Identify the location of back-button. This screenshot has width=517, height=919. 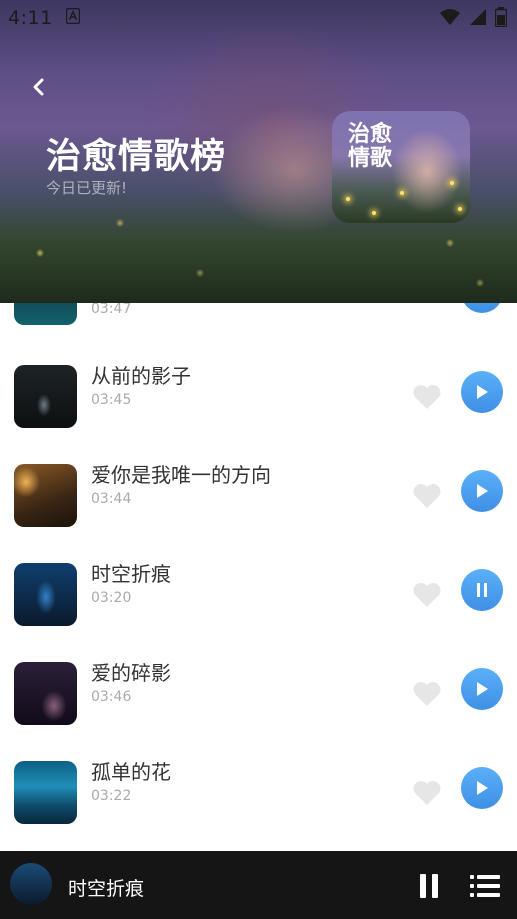
(39, 87).